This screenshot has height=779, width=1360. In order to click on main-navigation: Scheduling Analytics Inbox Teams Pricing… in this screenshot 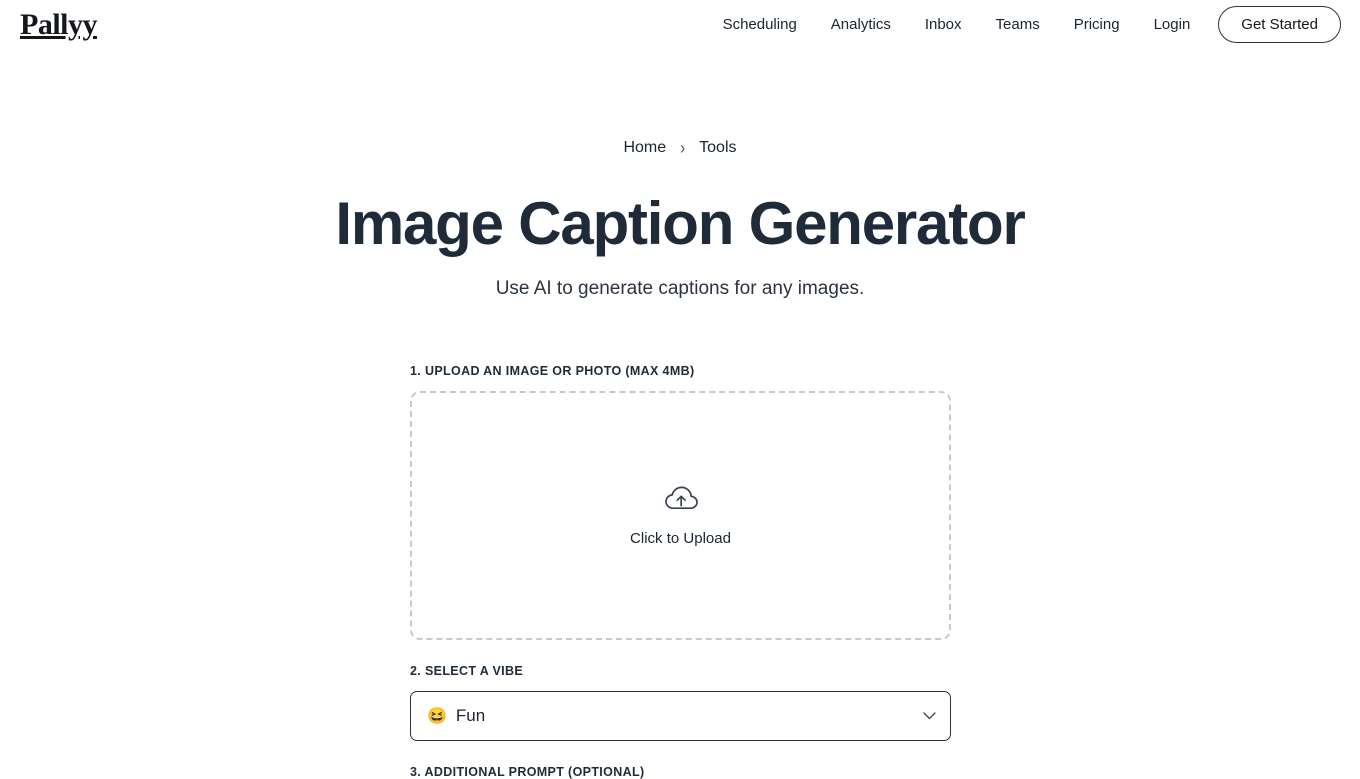, I will do `click(1023, 24)`.